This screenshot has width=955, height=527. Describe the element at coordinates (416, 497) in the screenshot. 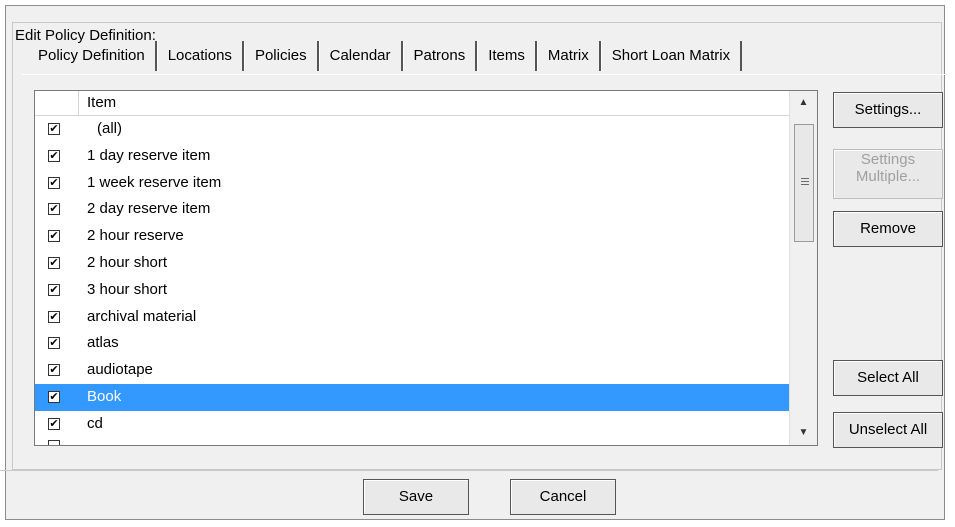

I see `save-button: Save` at that location.